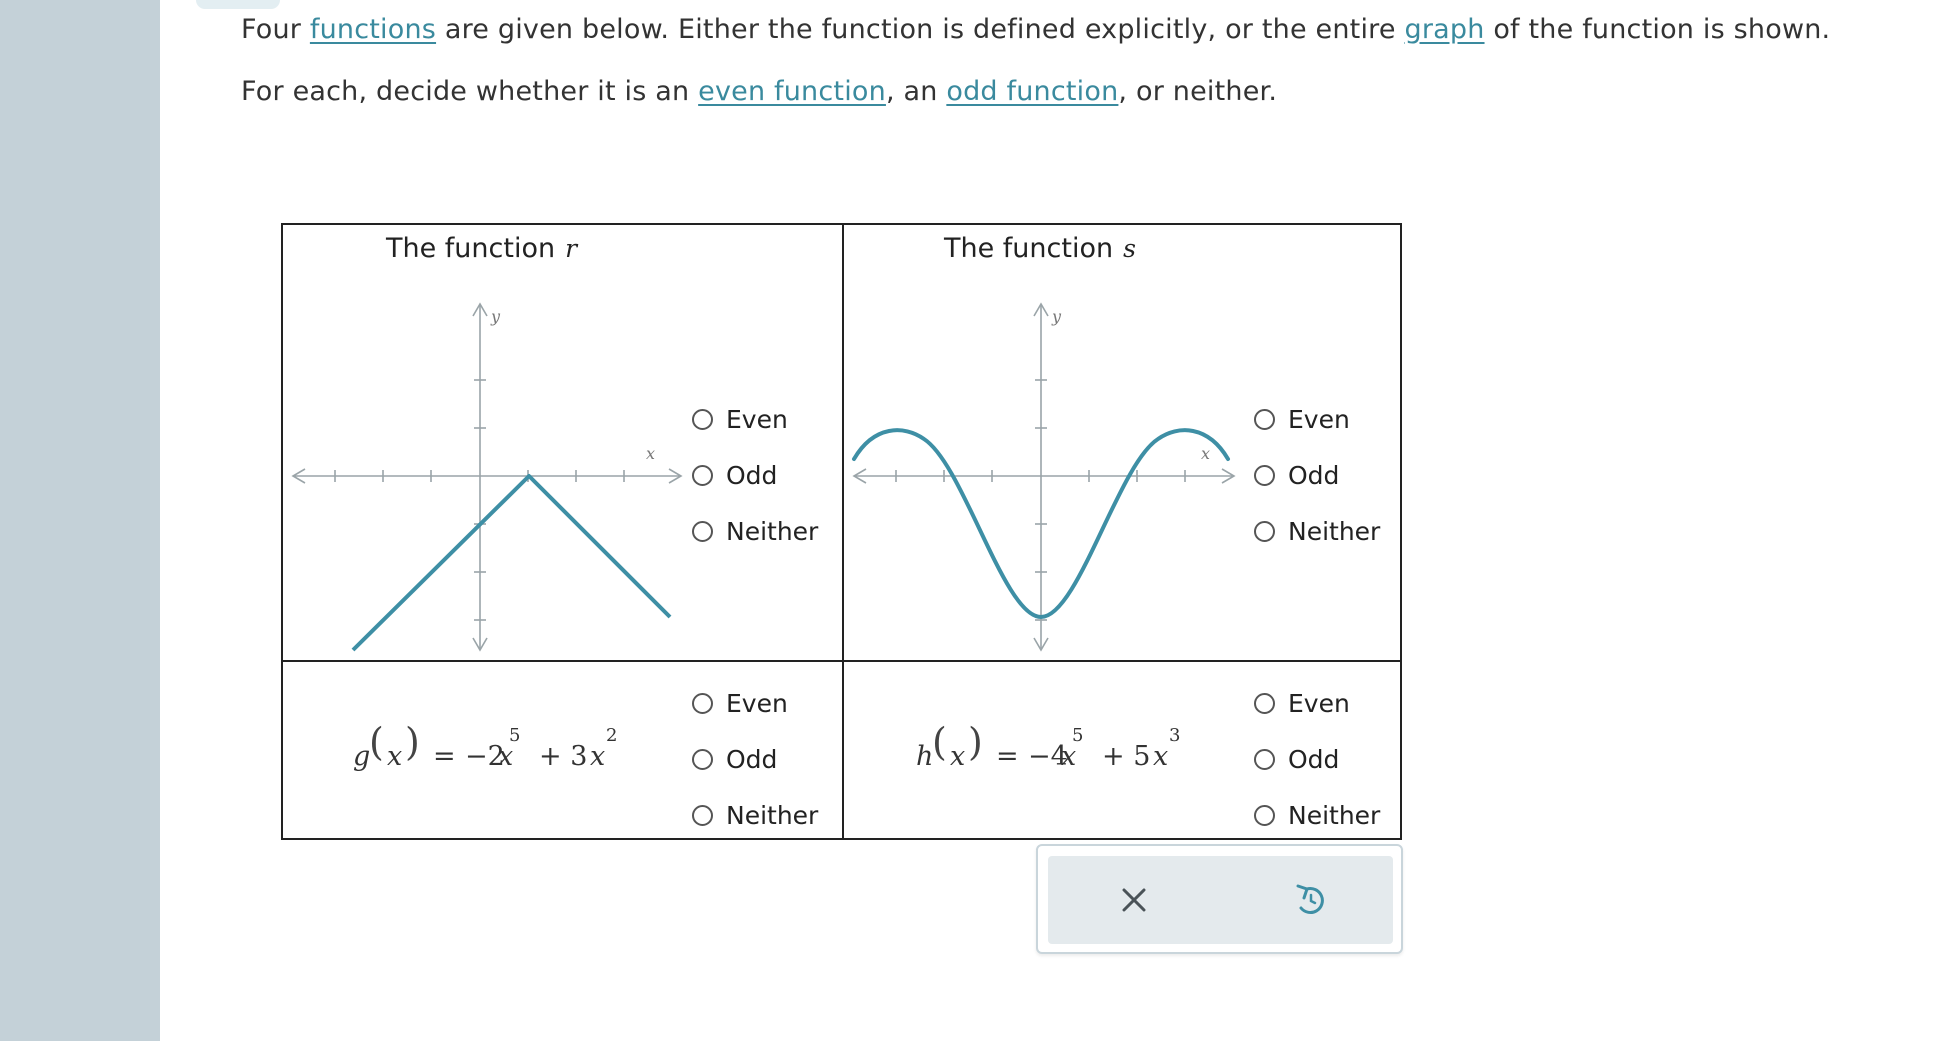 The image size is (1958, 1041). Describe the element at coordinates (792, 91) in the screenshot. I see `even-function-link: even function` at that location.